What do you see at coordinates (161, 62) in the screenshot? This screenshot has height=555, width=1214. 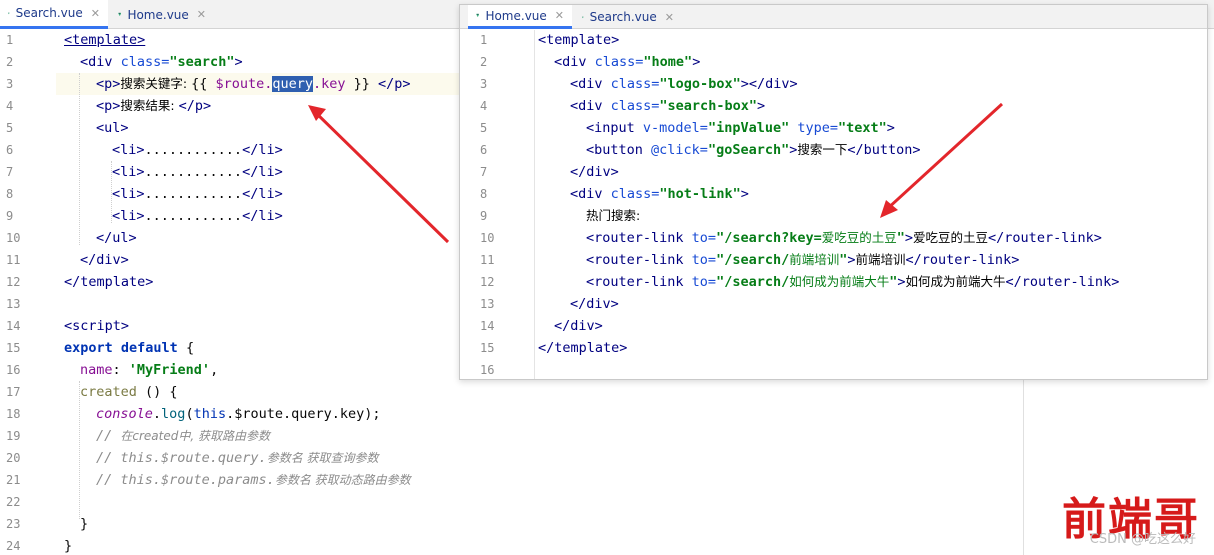 I see `code-line-2: <div class="search">` at bounding box center [161, 62].